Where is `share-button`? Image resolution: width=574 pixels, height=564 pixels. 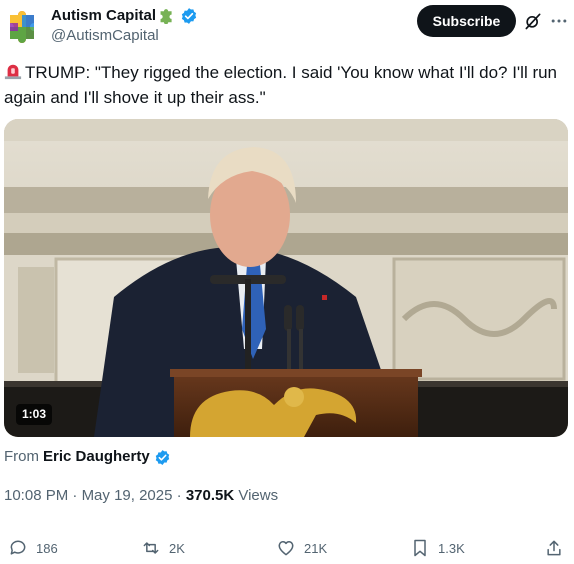 share-button is located at coordinates (558, 548).